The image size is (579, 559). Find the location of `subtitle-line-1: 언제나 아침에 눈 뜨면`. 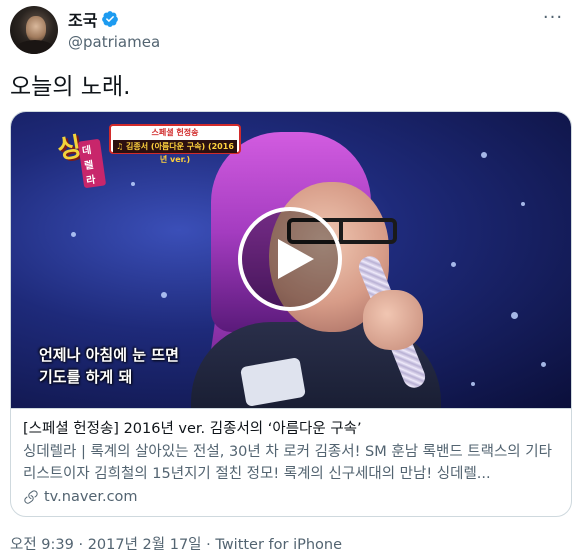

subtitle-line-1: 언제나 아침에 눈 뜨면 is located at coordinates (109, 355).